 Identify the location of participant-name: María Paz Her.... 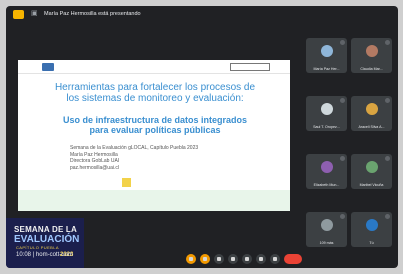
(326, 69).